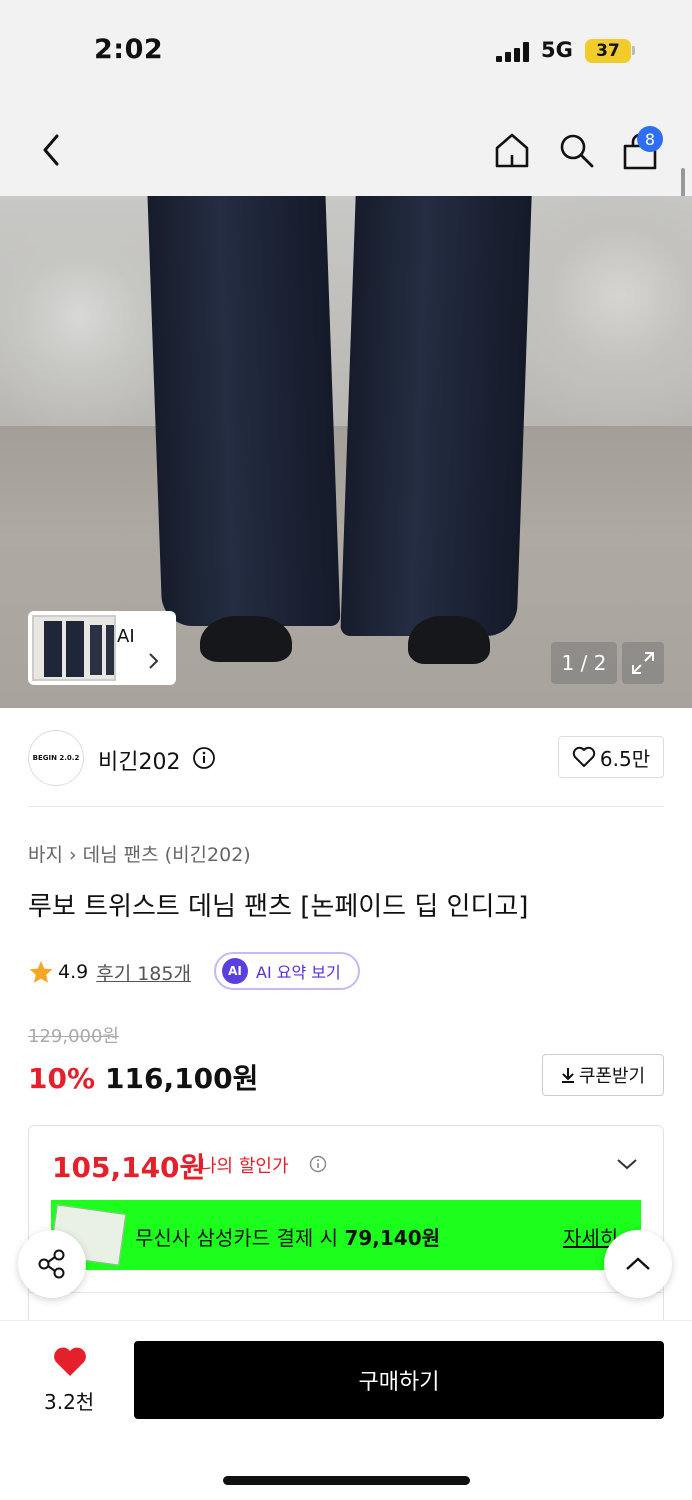  Describe the element at coordinates (608, 51) in the screenshot. I see `battery-icon: 37` at that location.